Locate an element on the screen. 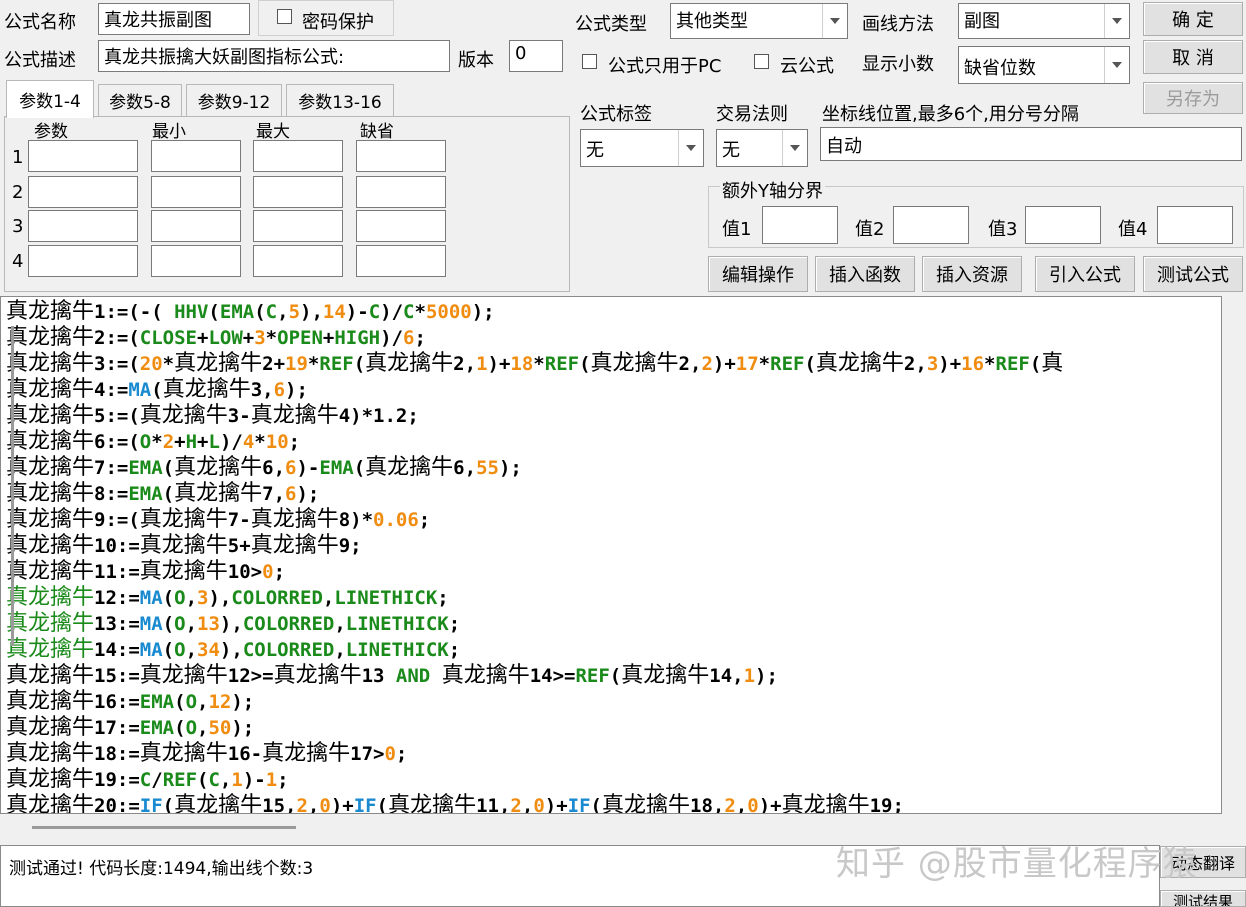 The image size is (1246, 907). code-line: 真龙擒牛11:=真龙擒牛10>0; is located at coordinates (145, 572).